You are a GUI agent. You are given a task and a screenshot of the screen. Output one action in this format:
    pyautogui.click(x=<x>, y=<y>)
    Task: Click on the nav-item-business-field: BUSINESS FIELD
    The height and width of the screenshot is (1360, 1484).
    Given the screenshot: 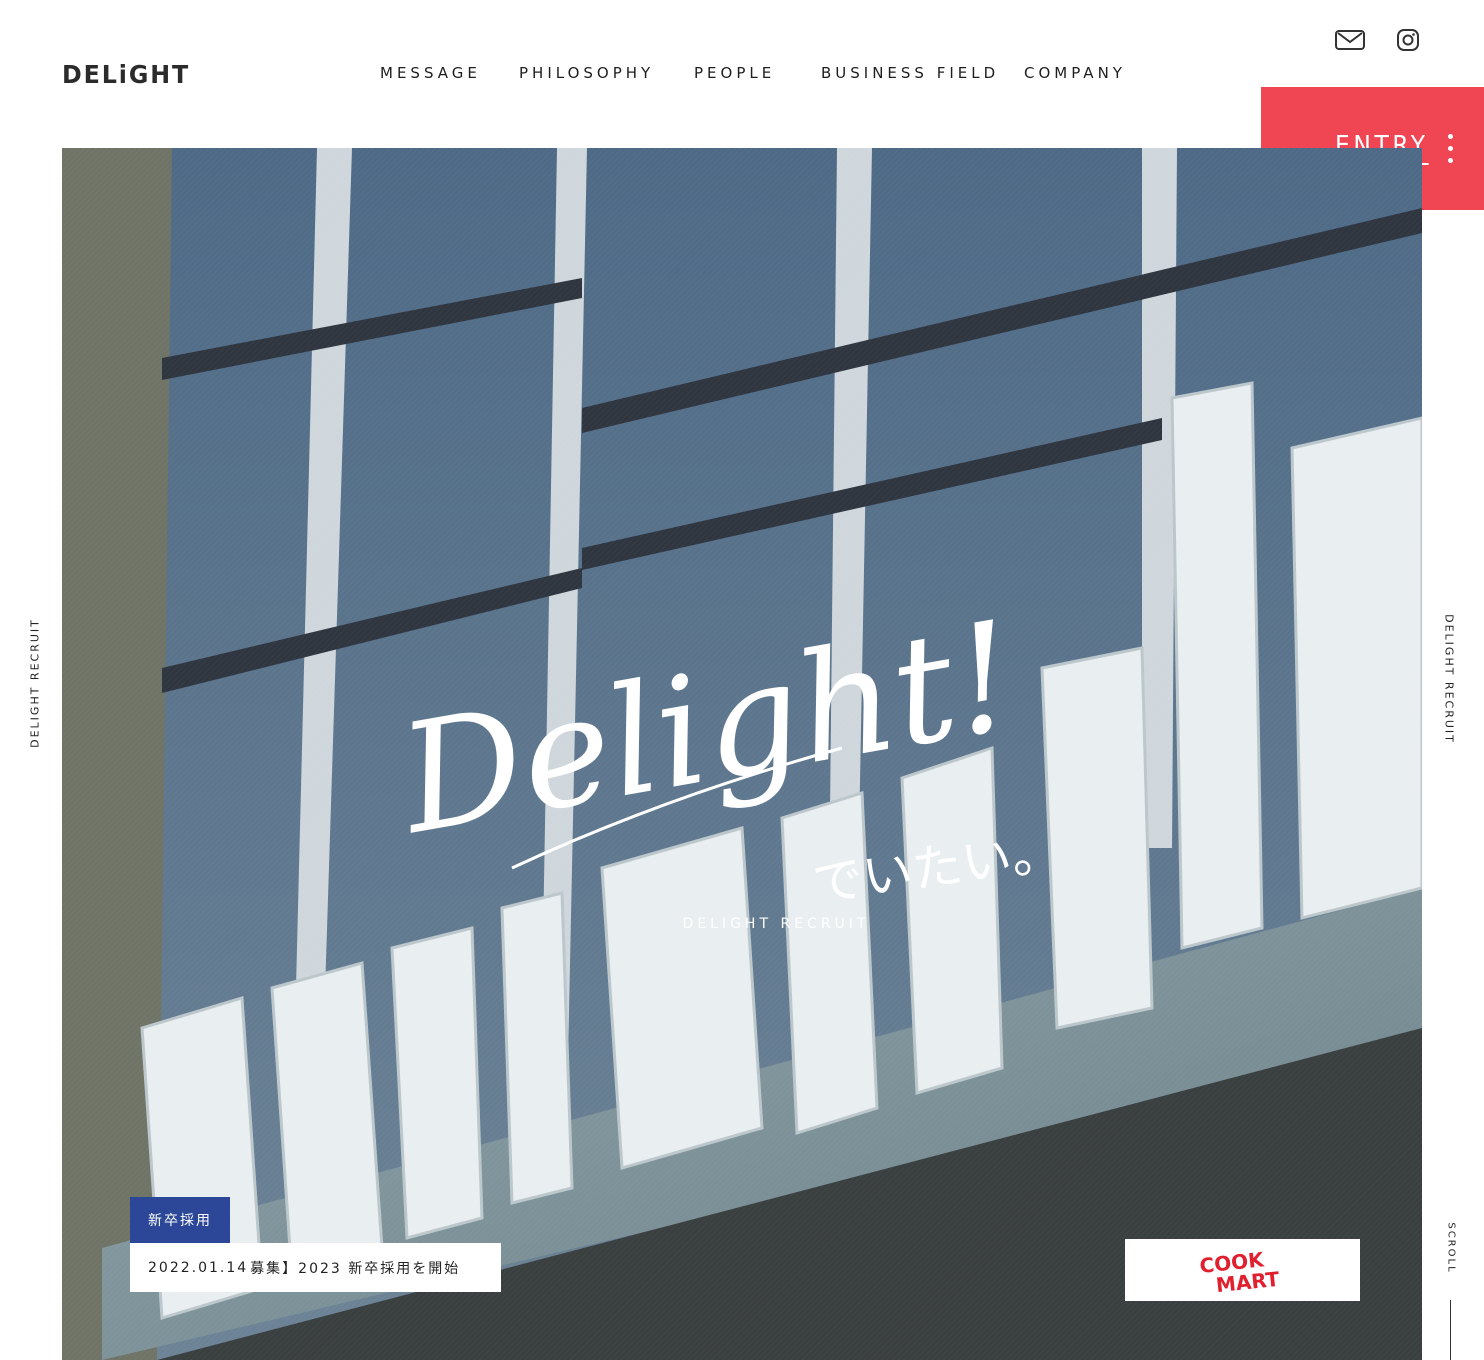 What is the action you would take?
    pyautogui.click(x=910, y=73)
    